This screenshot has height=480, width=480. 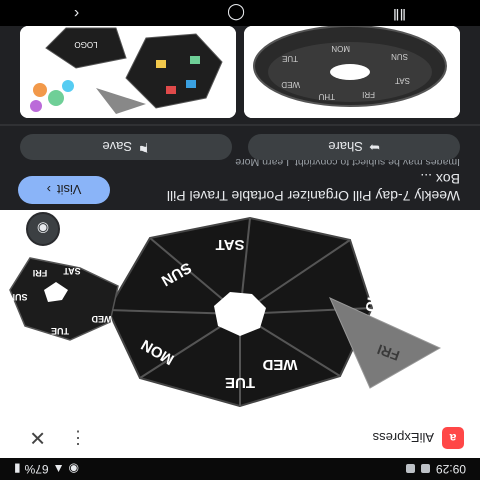 I want to click on wifi-icon: ◉, so click(x=74, y=469).